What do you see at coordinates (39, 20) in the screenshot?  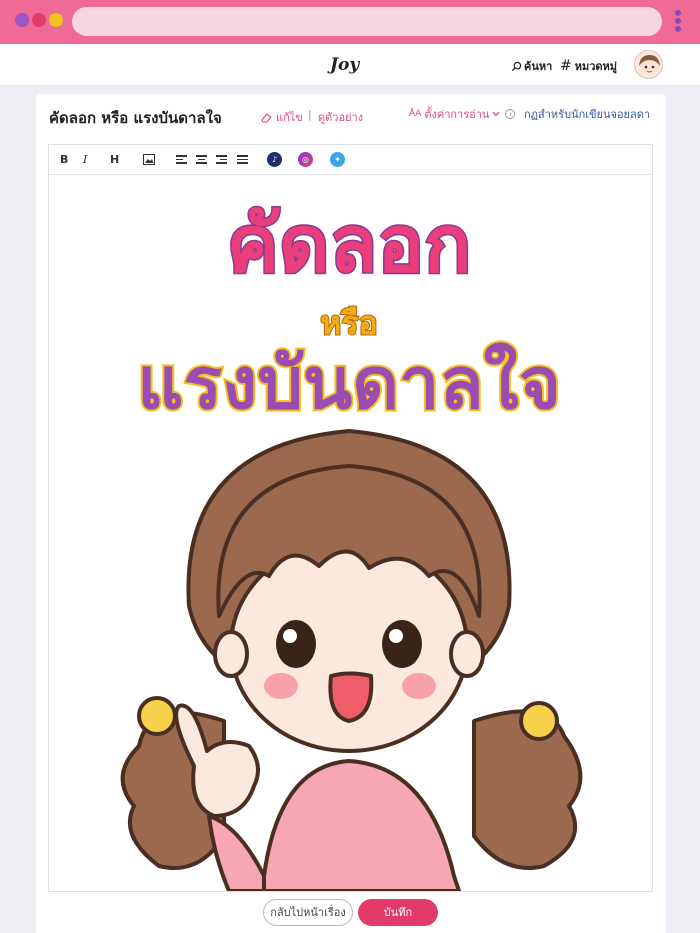 I see `window-dot-red` at bounding box center [39, 20].